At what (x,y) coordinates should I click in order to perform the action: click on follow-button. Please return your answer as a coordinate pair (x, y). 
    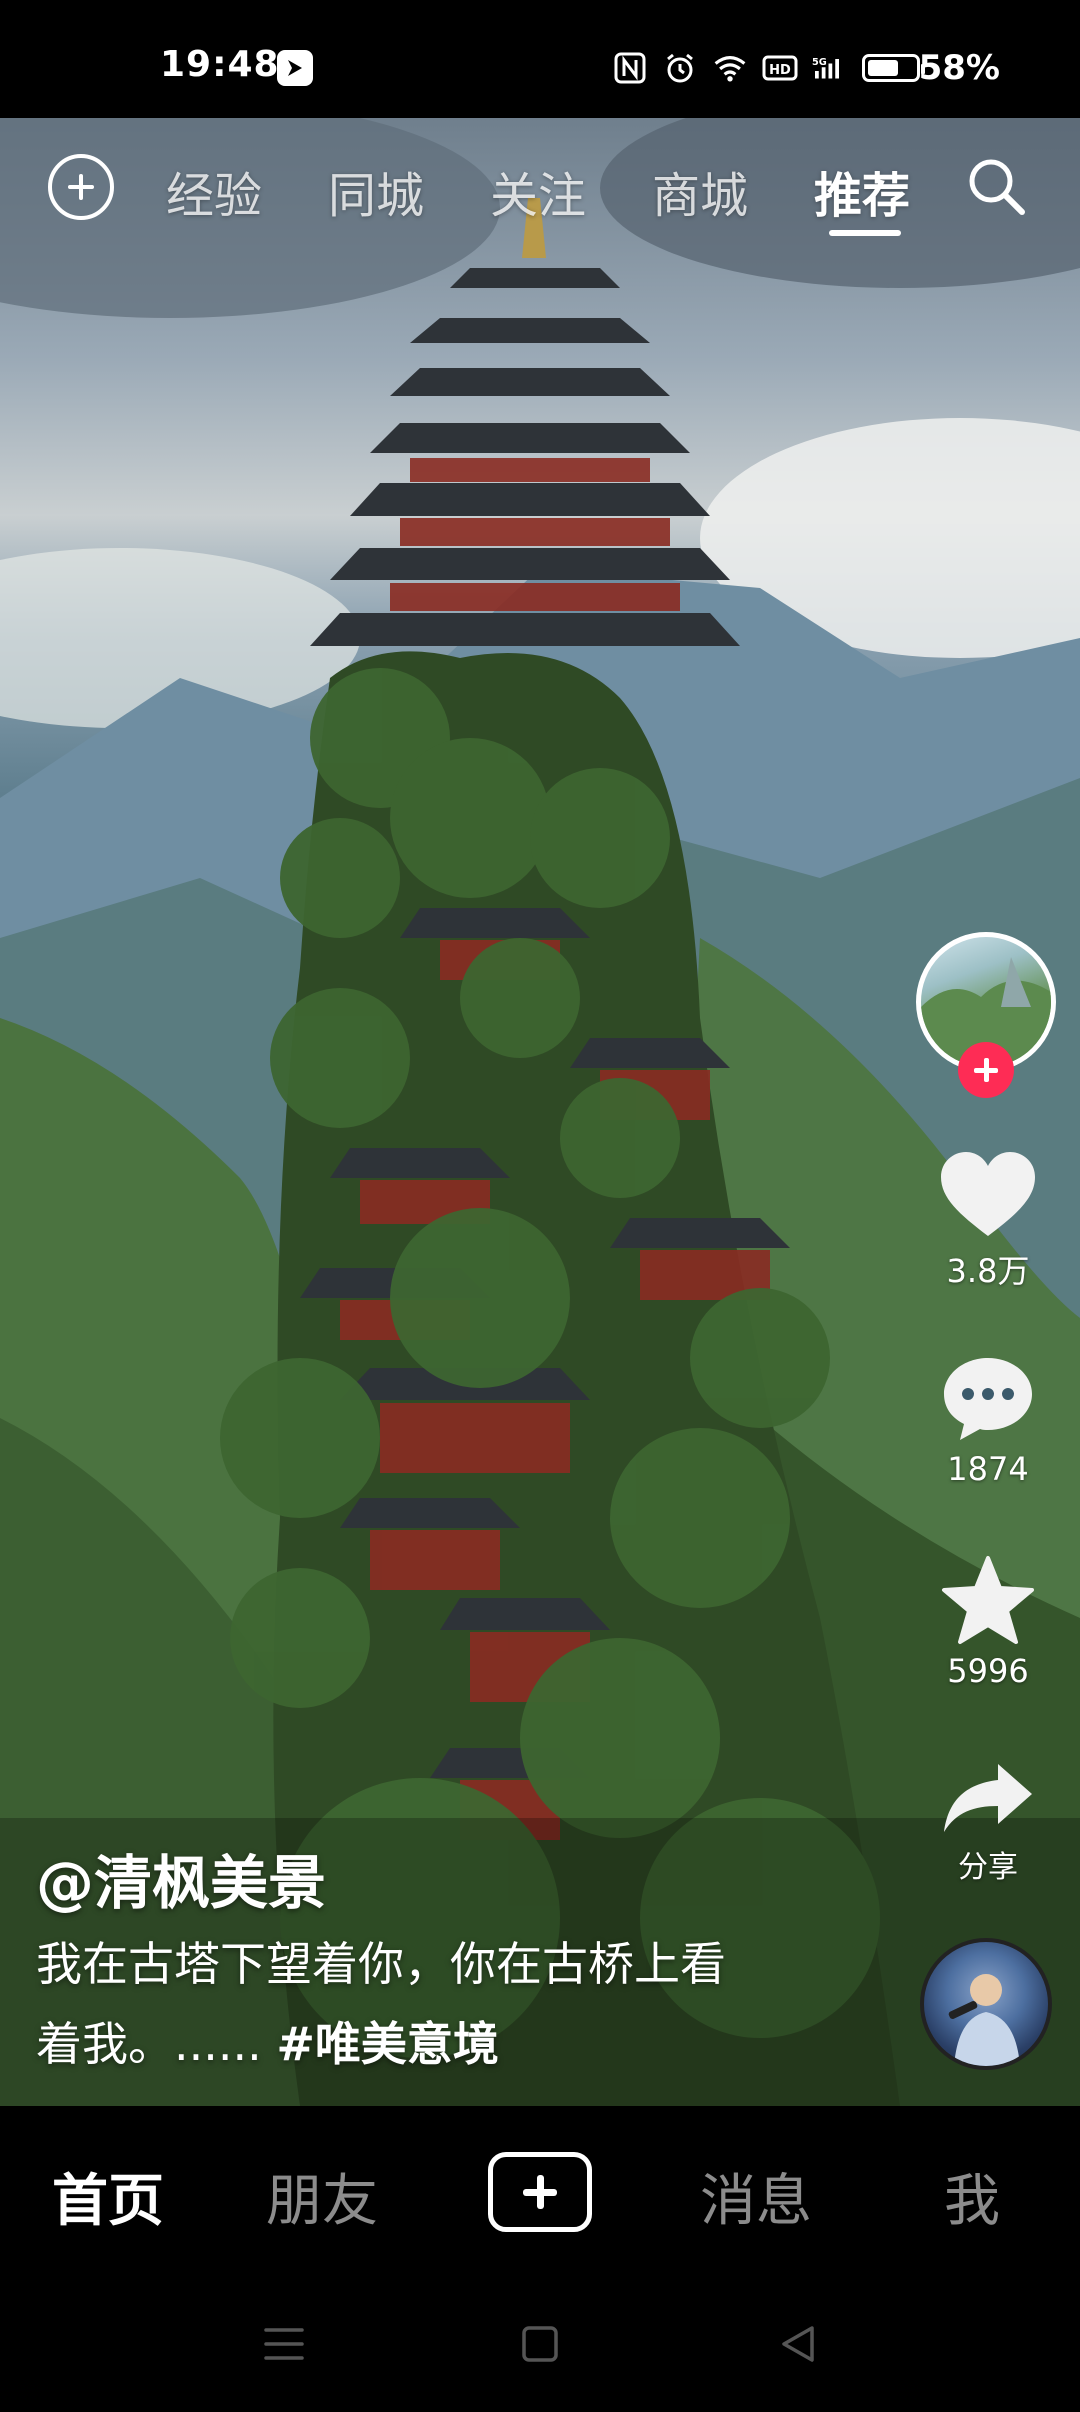
    Looking at the image, I should click on (986, 1070).